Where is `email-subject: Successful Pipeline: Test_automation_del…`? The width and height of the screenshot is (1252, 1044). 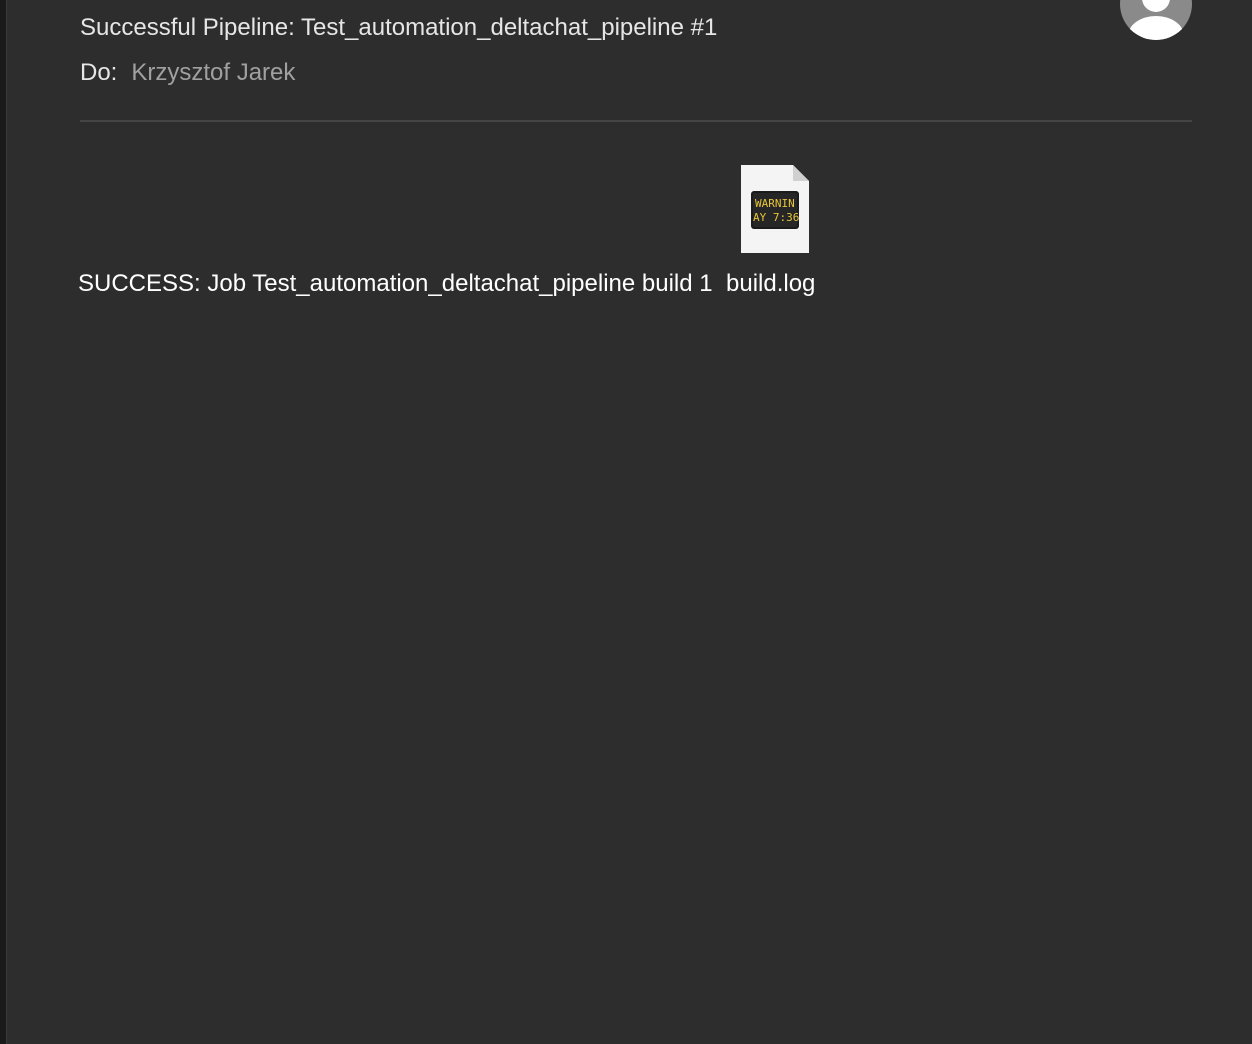
email-subject: Successful Pipeline: Test_automation_del… is located at coordinates (399, 27).